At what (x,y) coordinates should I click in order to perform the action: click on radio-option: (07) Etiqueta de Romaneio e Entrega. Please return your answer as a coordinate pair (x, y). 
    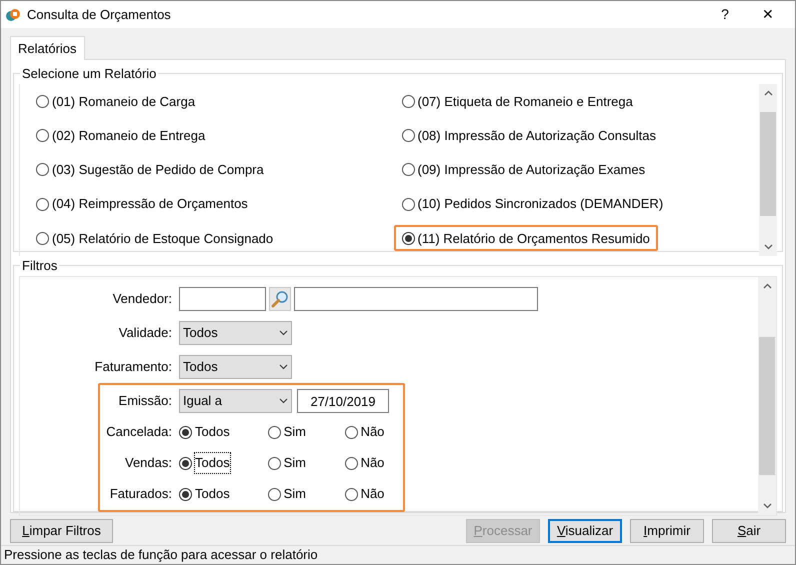
    Looking at the image, I should click on (517, 101).